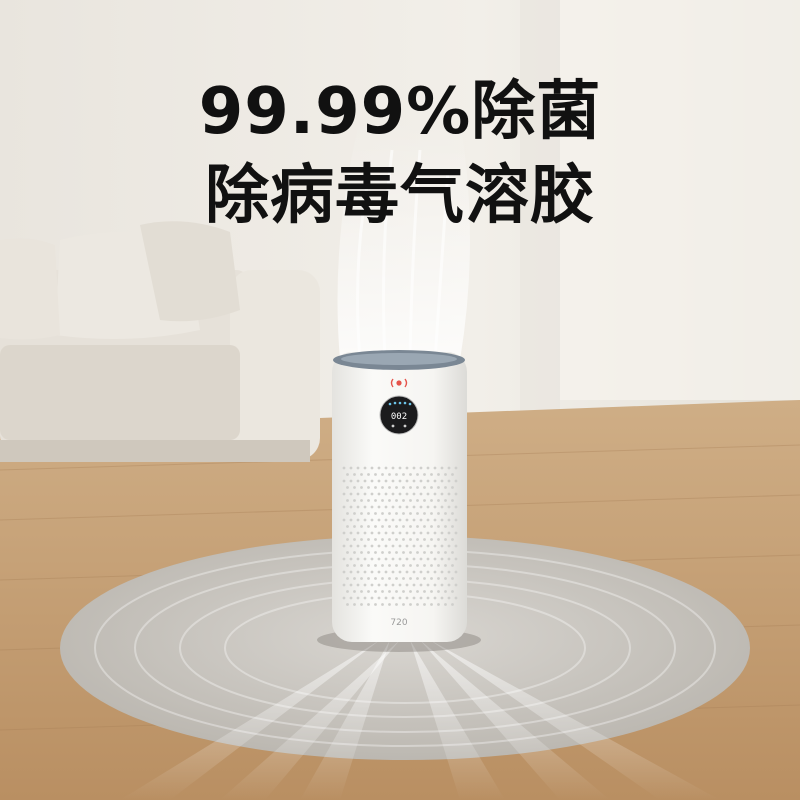 This screenshot has width=800, height=800. I want to click on control-display: 002, so click(399, 415).